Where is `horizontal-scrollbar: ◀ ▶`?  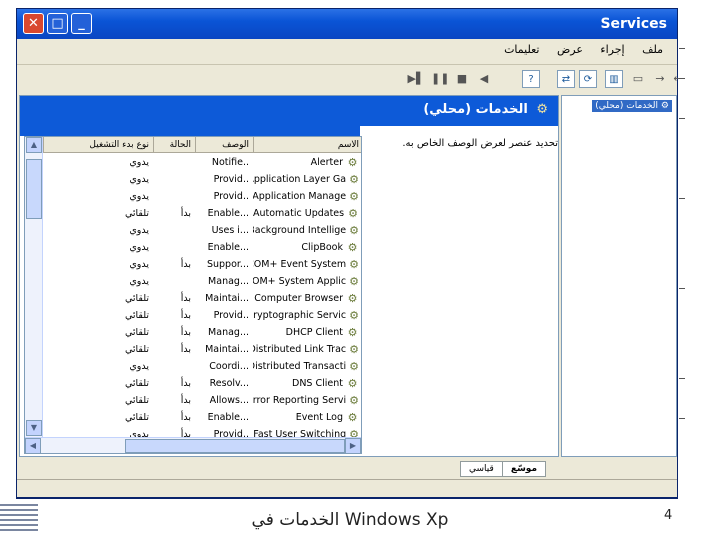
horizontal-scrollbar: ◀ ▶ is located at coordinates (193, 445).